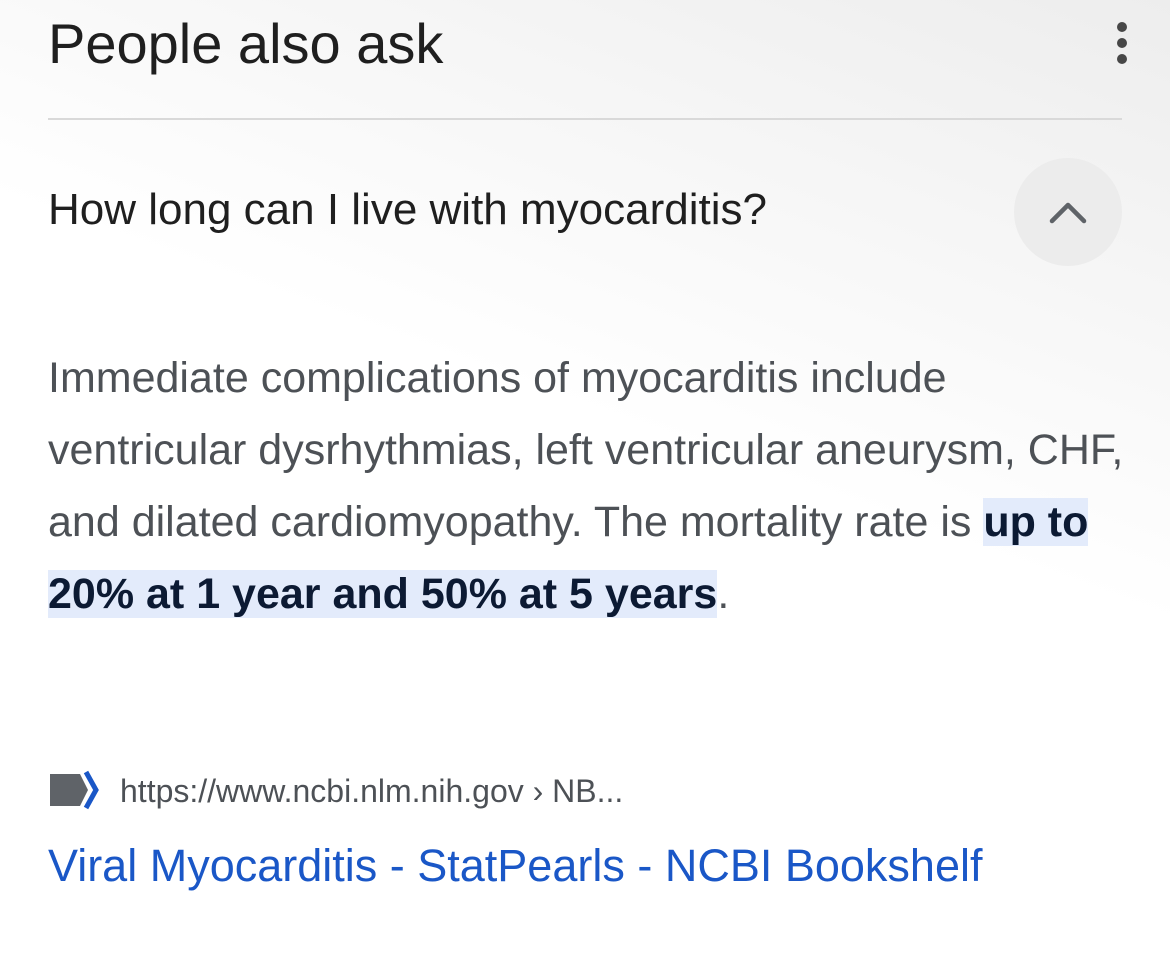 The height and width of the screenshot is (960, 1170). I want to click on more-vert-icon, so click(1122, 43).